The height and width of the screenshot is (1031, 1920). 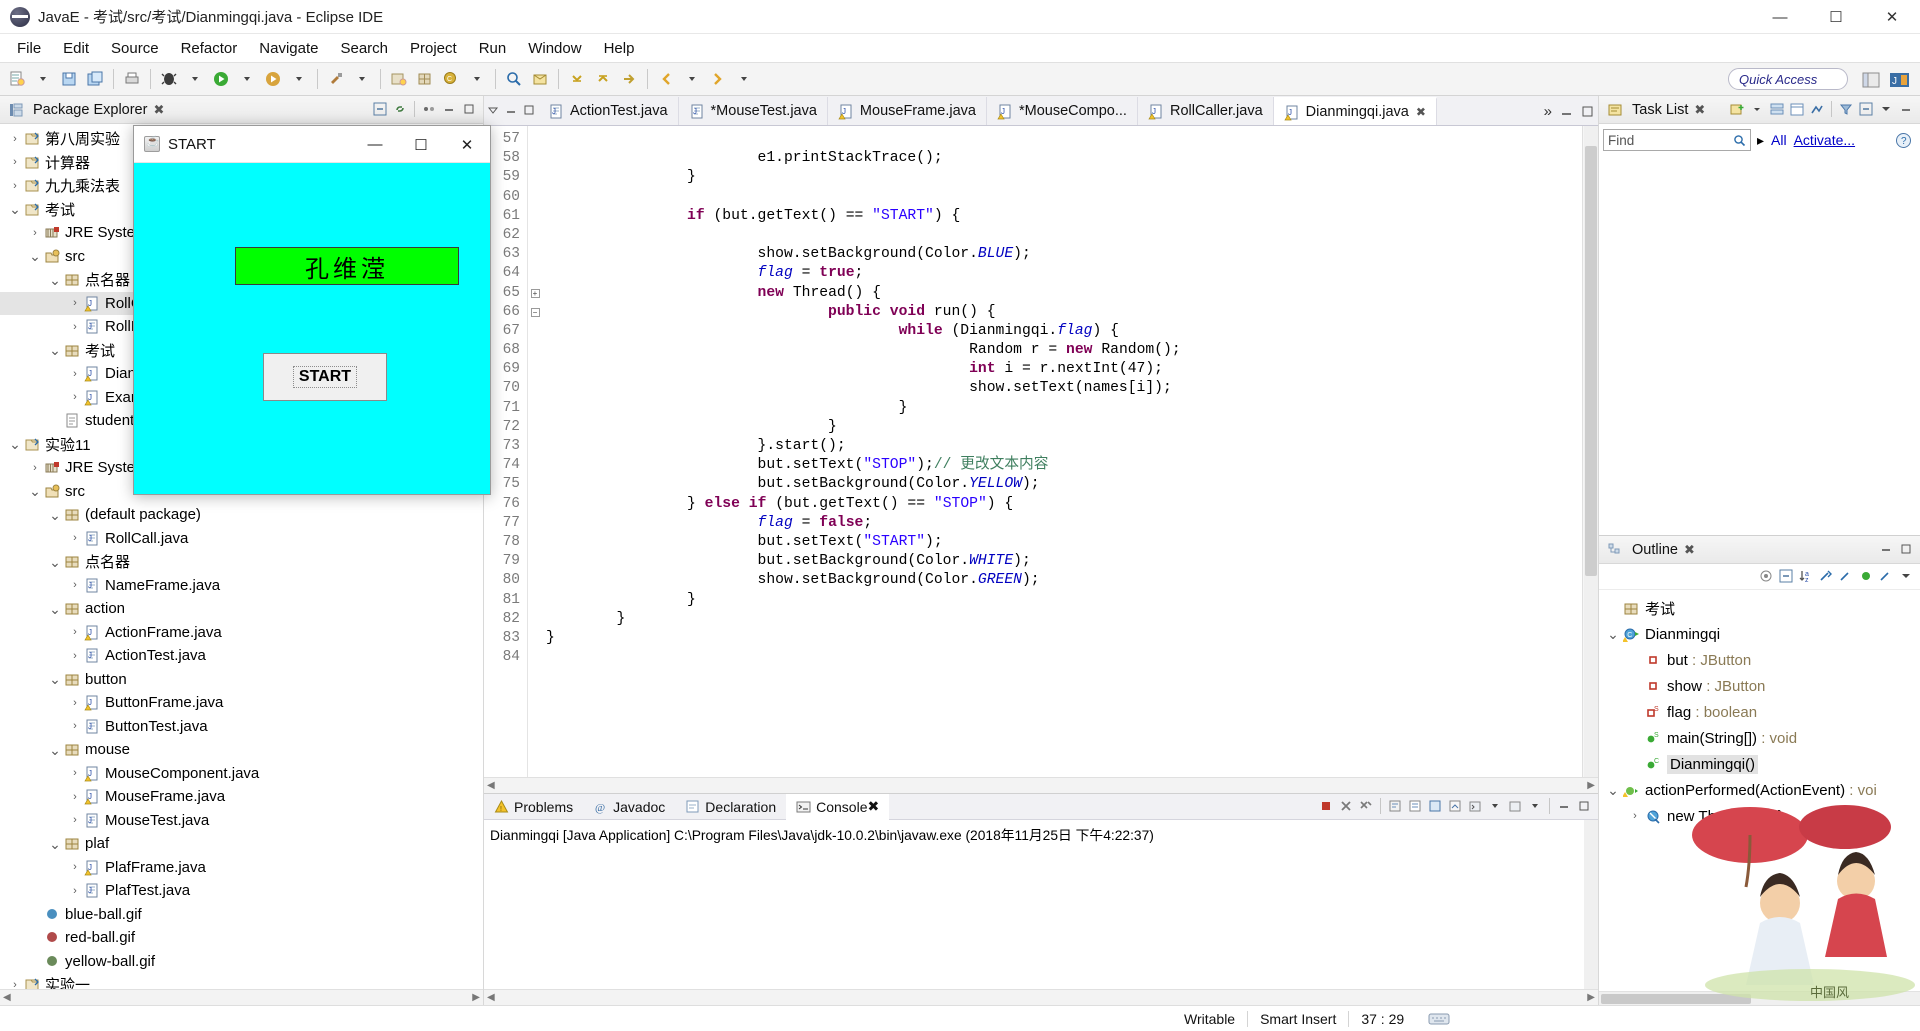 I want to click on console-tab-0: ! Problems, so click(x=533, y=807).